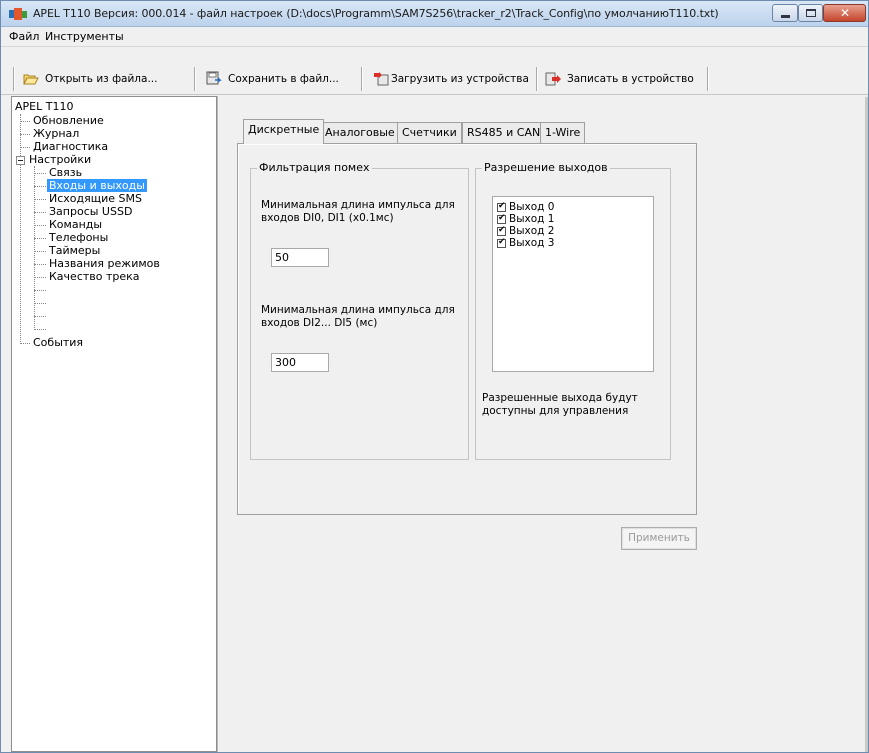 This screenshot has width=869, height=753. What do you see at coordinates (31, 79) in the screenshot?
I see `folder-open-icon` at bounding box center [31, 79].